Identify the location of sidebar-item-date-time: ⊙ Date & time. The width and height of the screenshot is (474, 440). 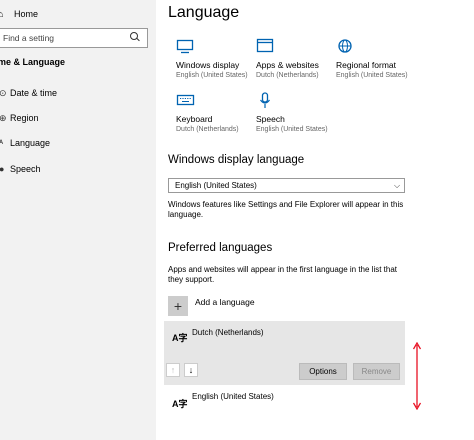
(28, 93).